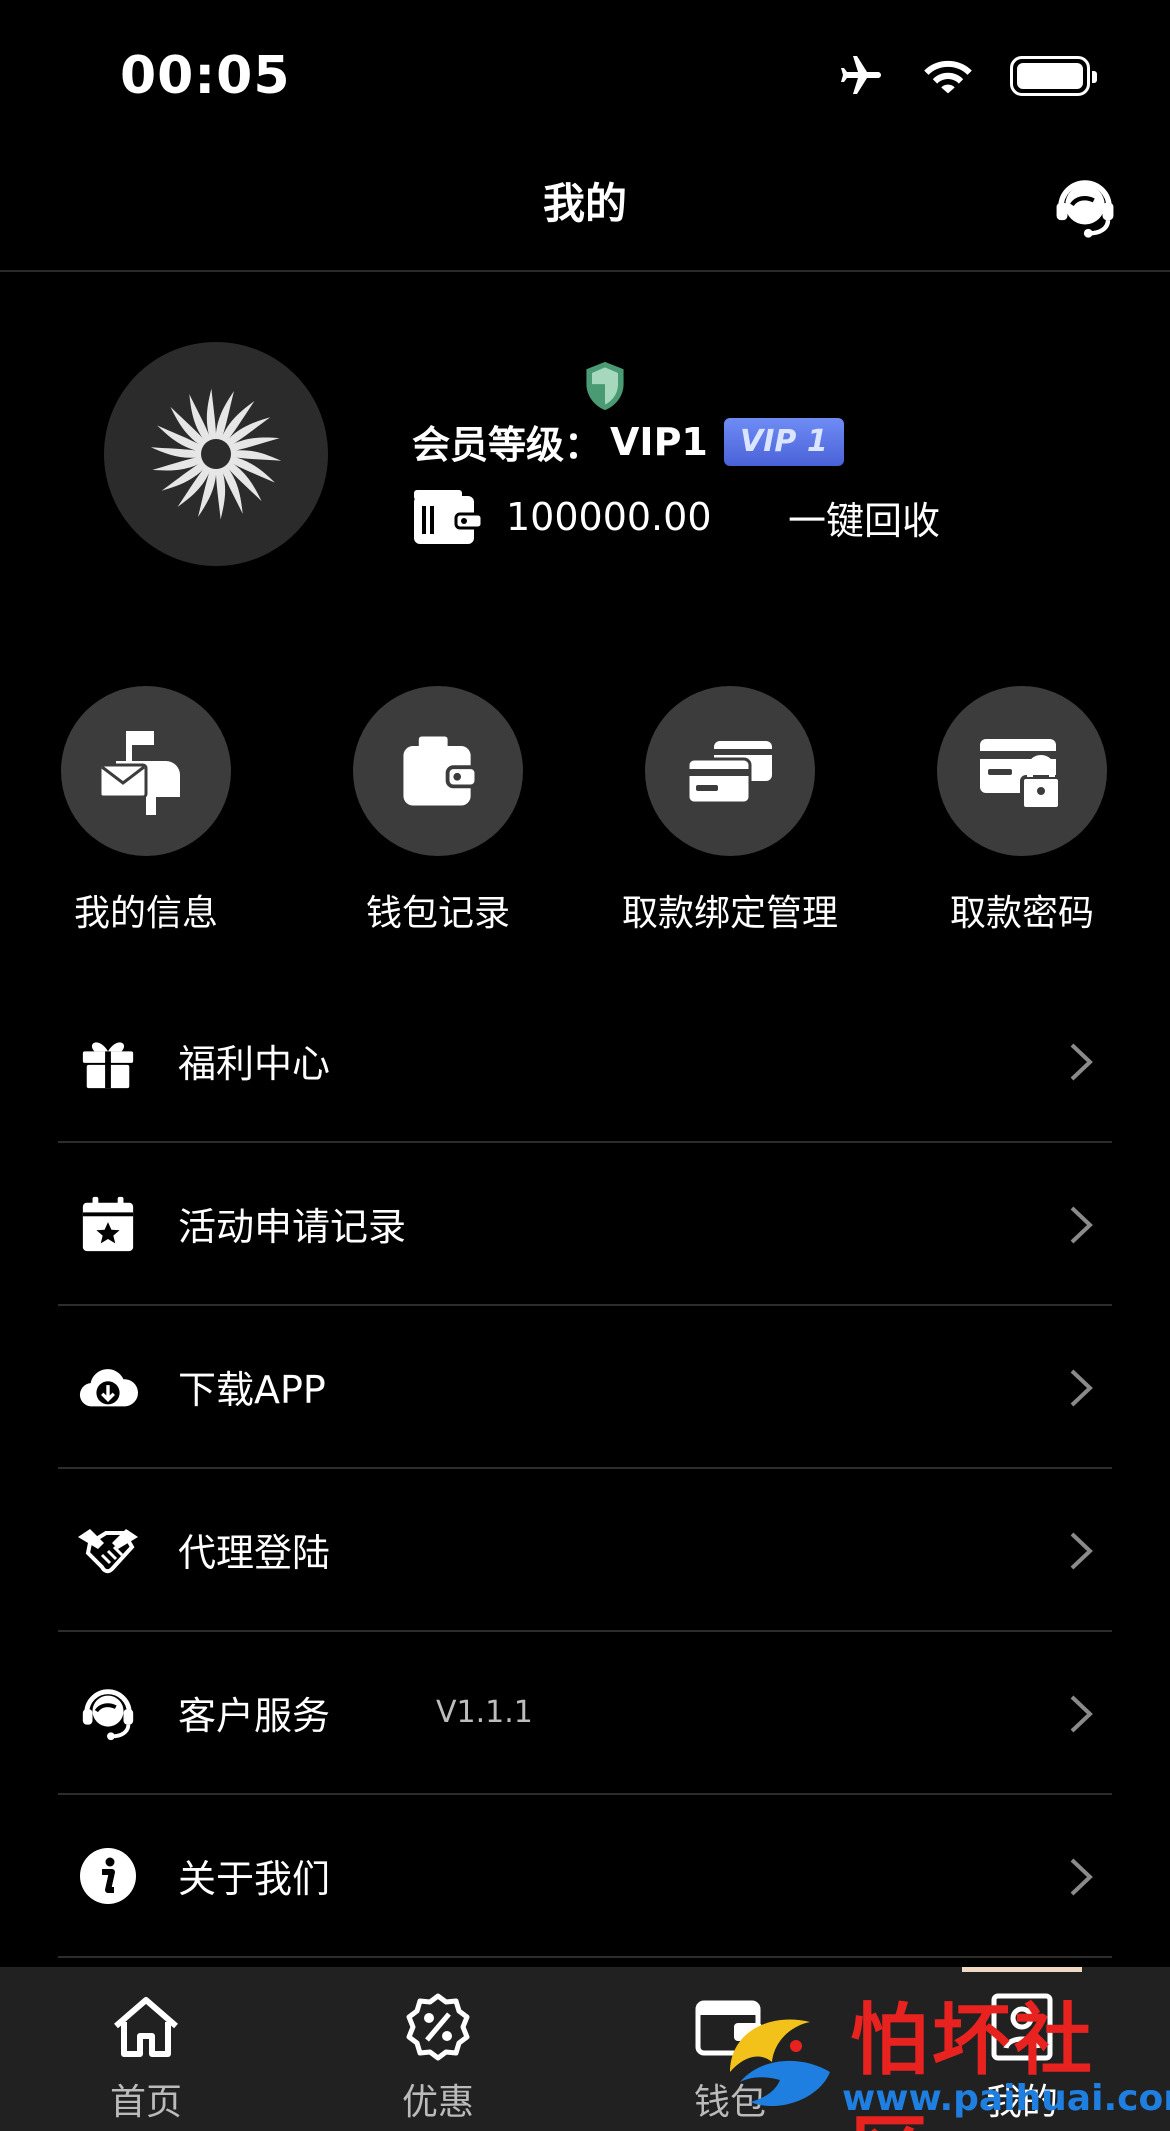 This screenshot has height=2131, width=1170. What do you see at coordinates (437, 2102) in the screenshot?
I see `tab-label: 优惠` at bounding box center [437, 2102].